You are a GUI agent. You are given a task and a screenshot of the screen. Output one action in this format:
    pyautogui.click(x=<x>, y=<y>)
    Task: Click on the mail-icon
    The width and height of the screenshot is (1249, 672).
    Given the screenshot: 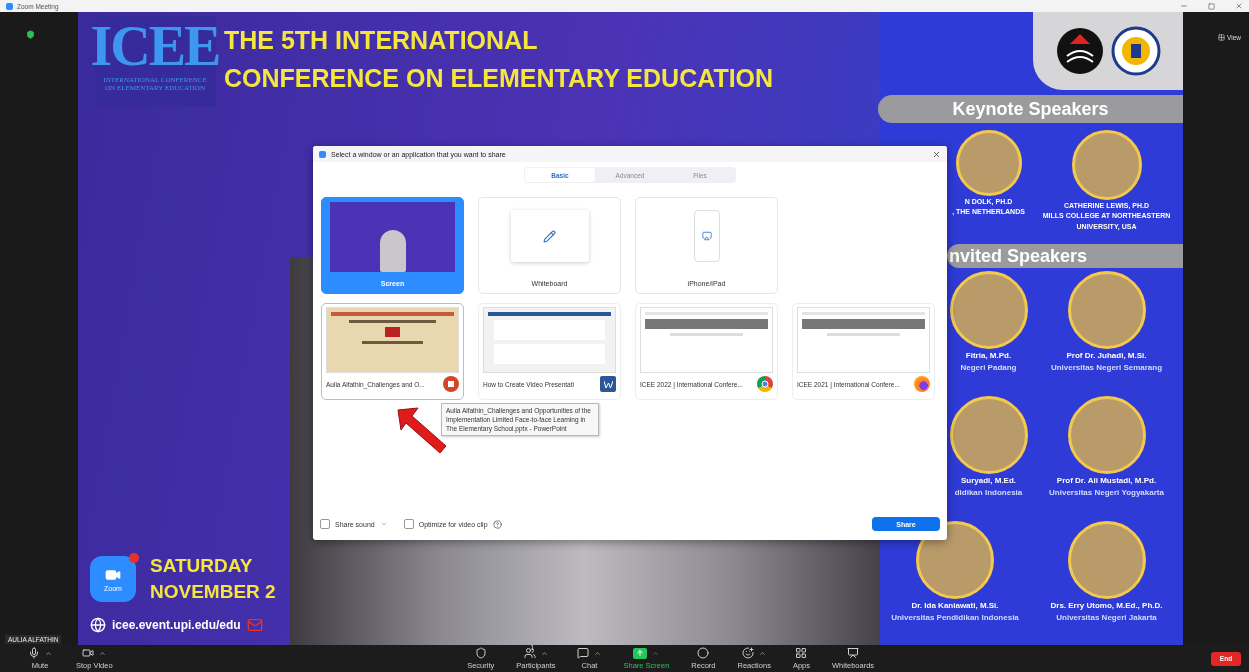 What is the action you would take?
    pyautogui.click(x=254, y=625)
    